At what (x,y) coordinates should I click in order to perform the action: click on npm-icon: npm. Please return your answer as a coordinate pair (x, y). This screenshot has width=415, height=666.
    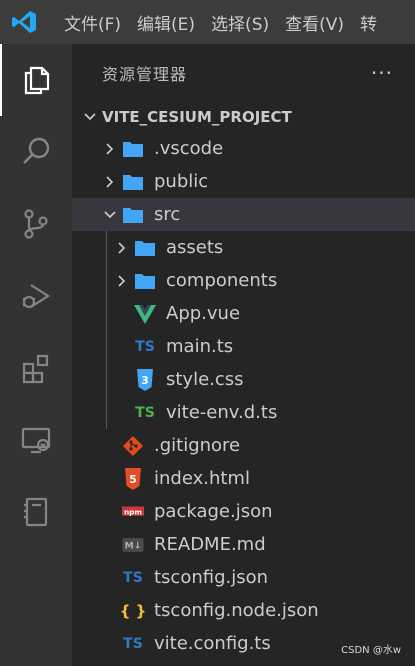
    Looking at the image, I should click on (133, 512).